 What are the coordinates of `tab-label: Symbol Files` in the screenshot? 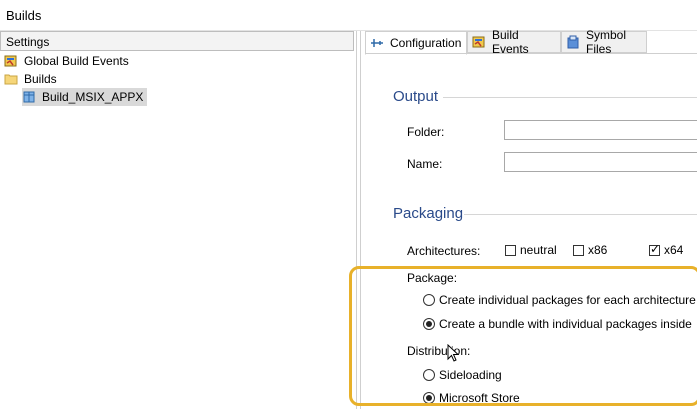 It's located at (606, 42).